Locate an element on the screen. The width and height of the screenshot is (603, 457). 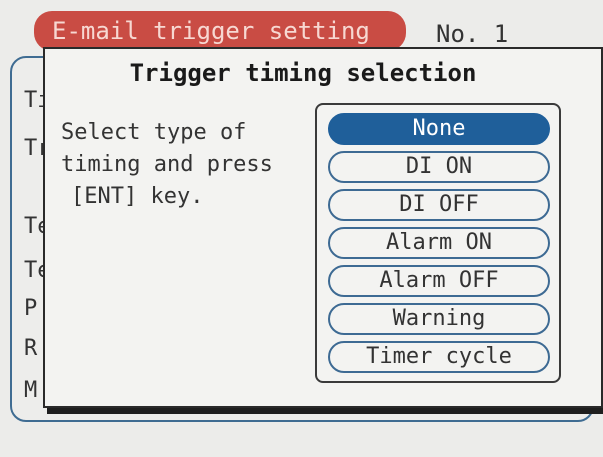
screen-title-tab: E-mail trigger setting is located at coordinates (220, 31).